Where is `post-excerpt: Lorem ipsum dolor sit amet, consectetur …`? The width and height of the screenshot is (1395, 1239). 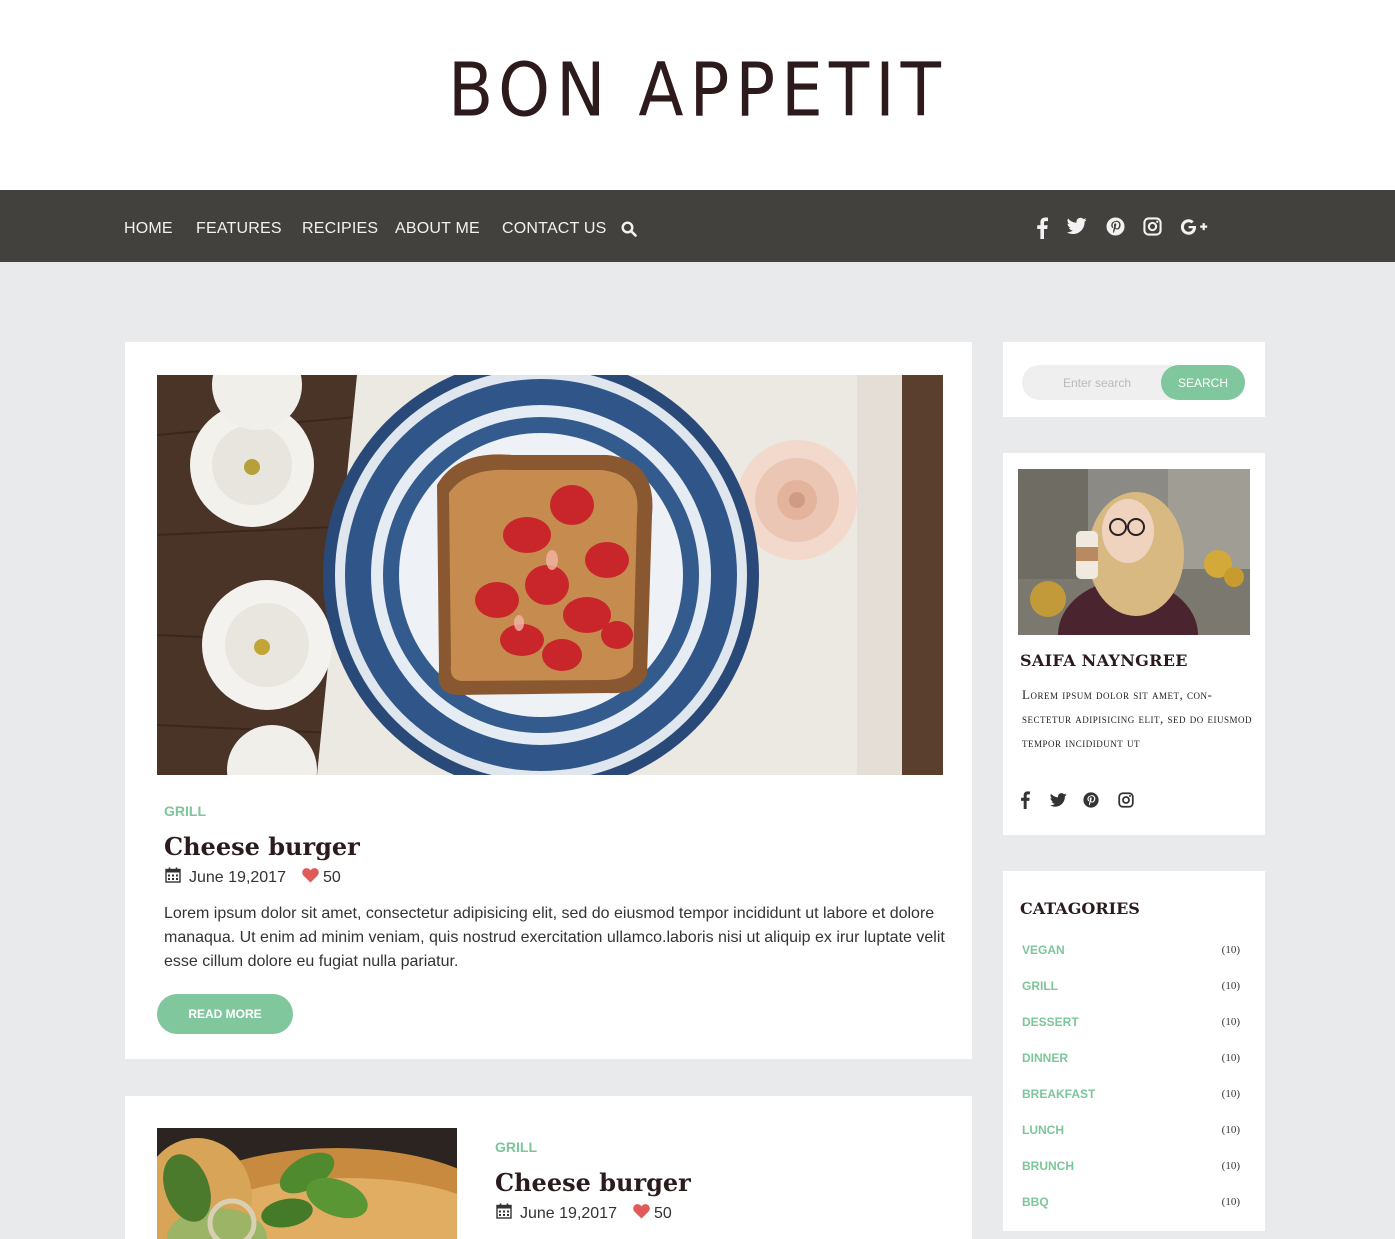
post-excerpt: Lorem ipsum dolor sit amet, consectetur … is located at coordinates (554, 937).